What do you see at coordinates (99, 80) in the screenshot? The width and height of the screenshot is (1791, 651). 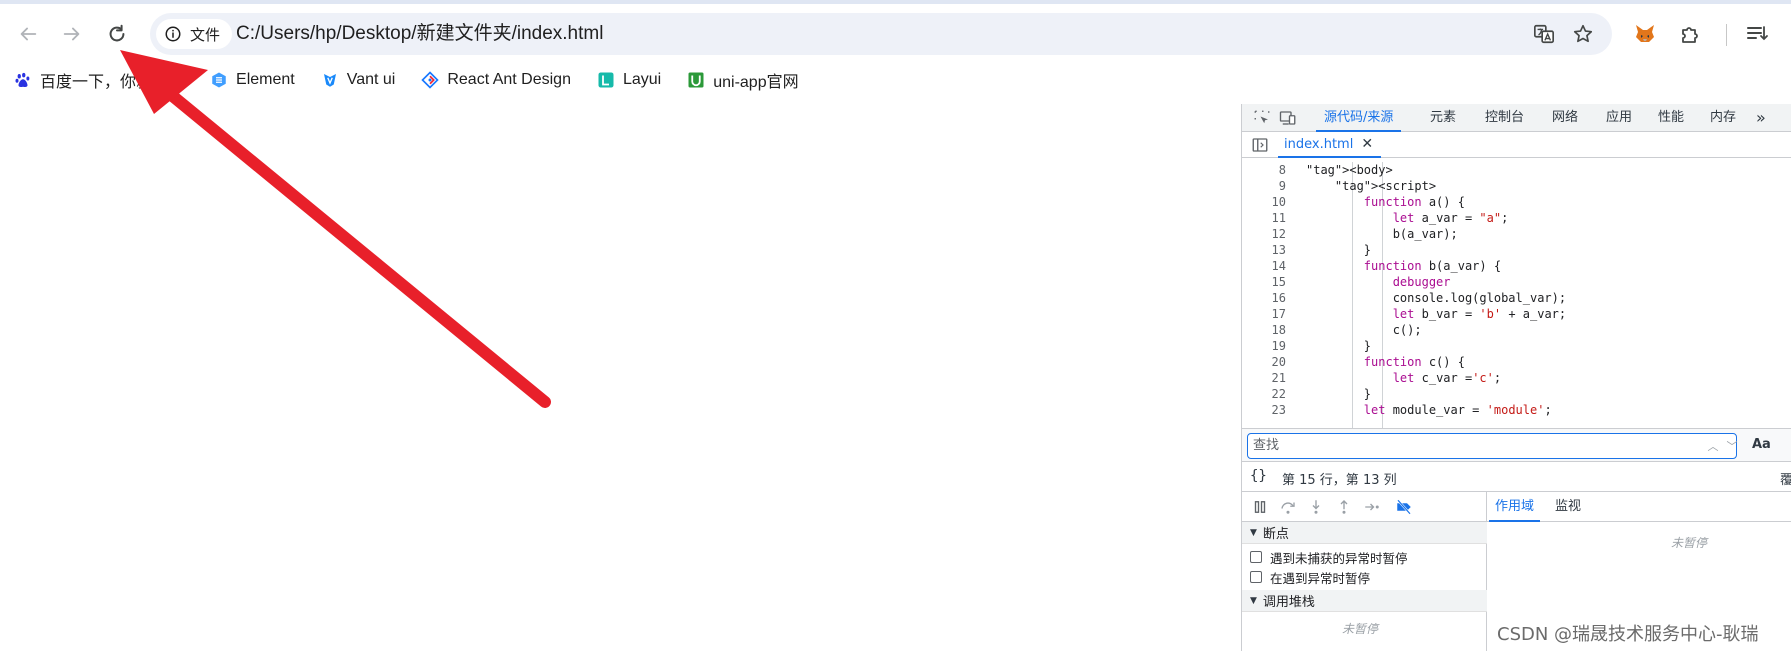 I see `bookmark-baidu: 百度一下，你就知道` at bounding box center [99, 80].